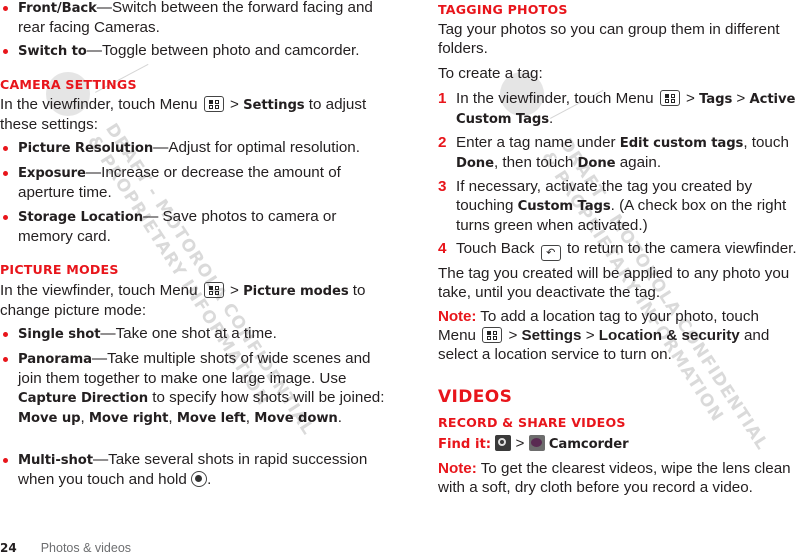  I want to click on shutter-icon, so click(199, 479).